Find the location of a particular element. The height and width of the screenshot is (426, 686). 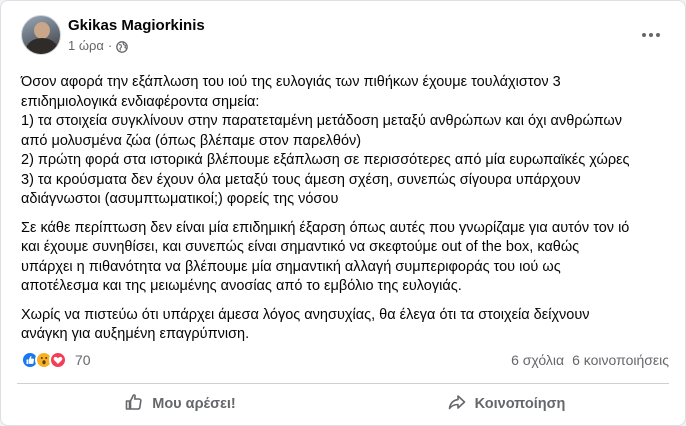

reaction-count: 70 is located at coordinates (83, 360).